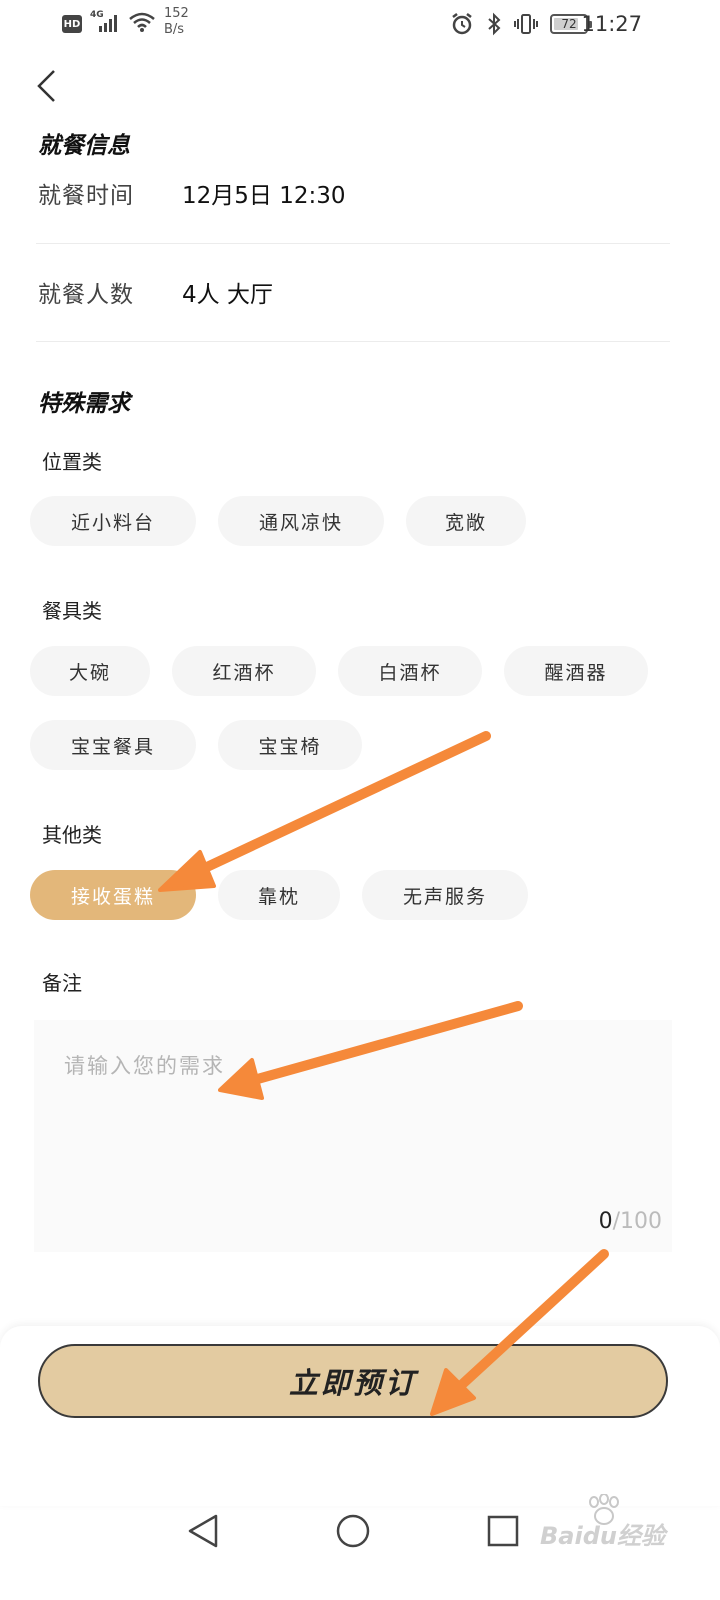  What do you see at coordinates (279, 895) in the screenshot?
I see `chip-other-cushion: 靠枕` at bounding box center [279, 895].